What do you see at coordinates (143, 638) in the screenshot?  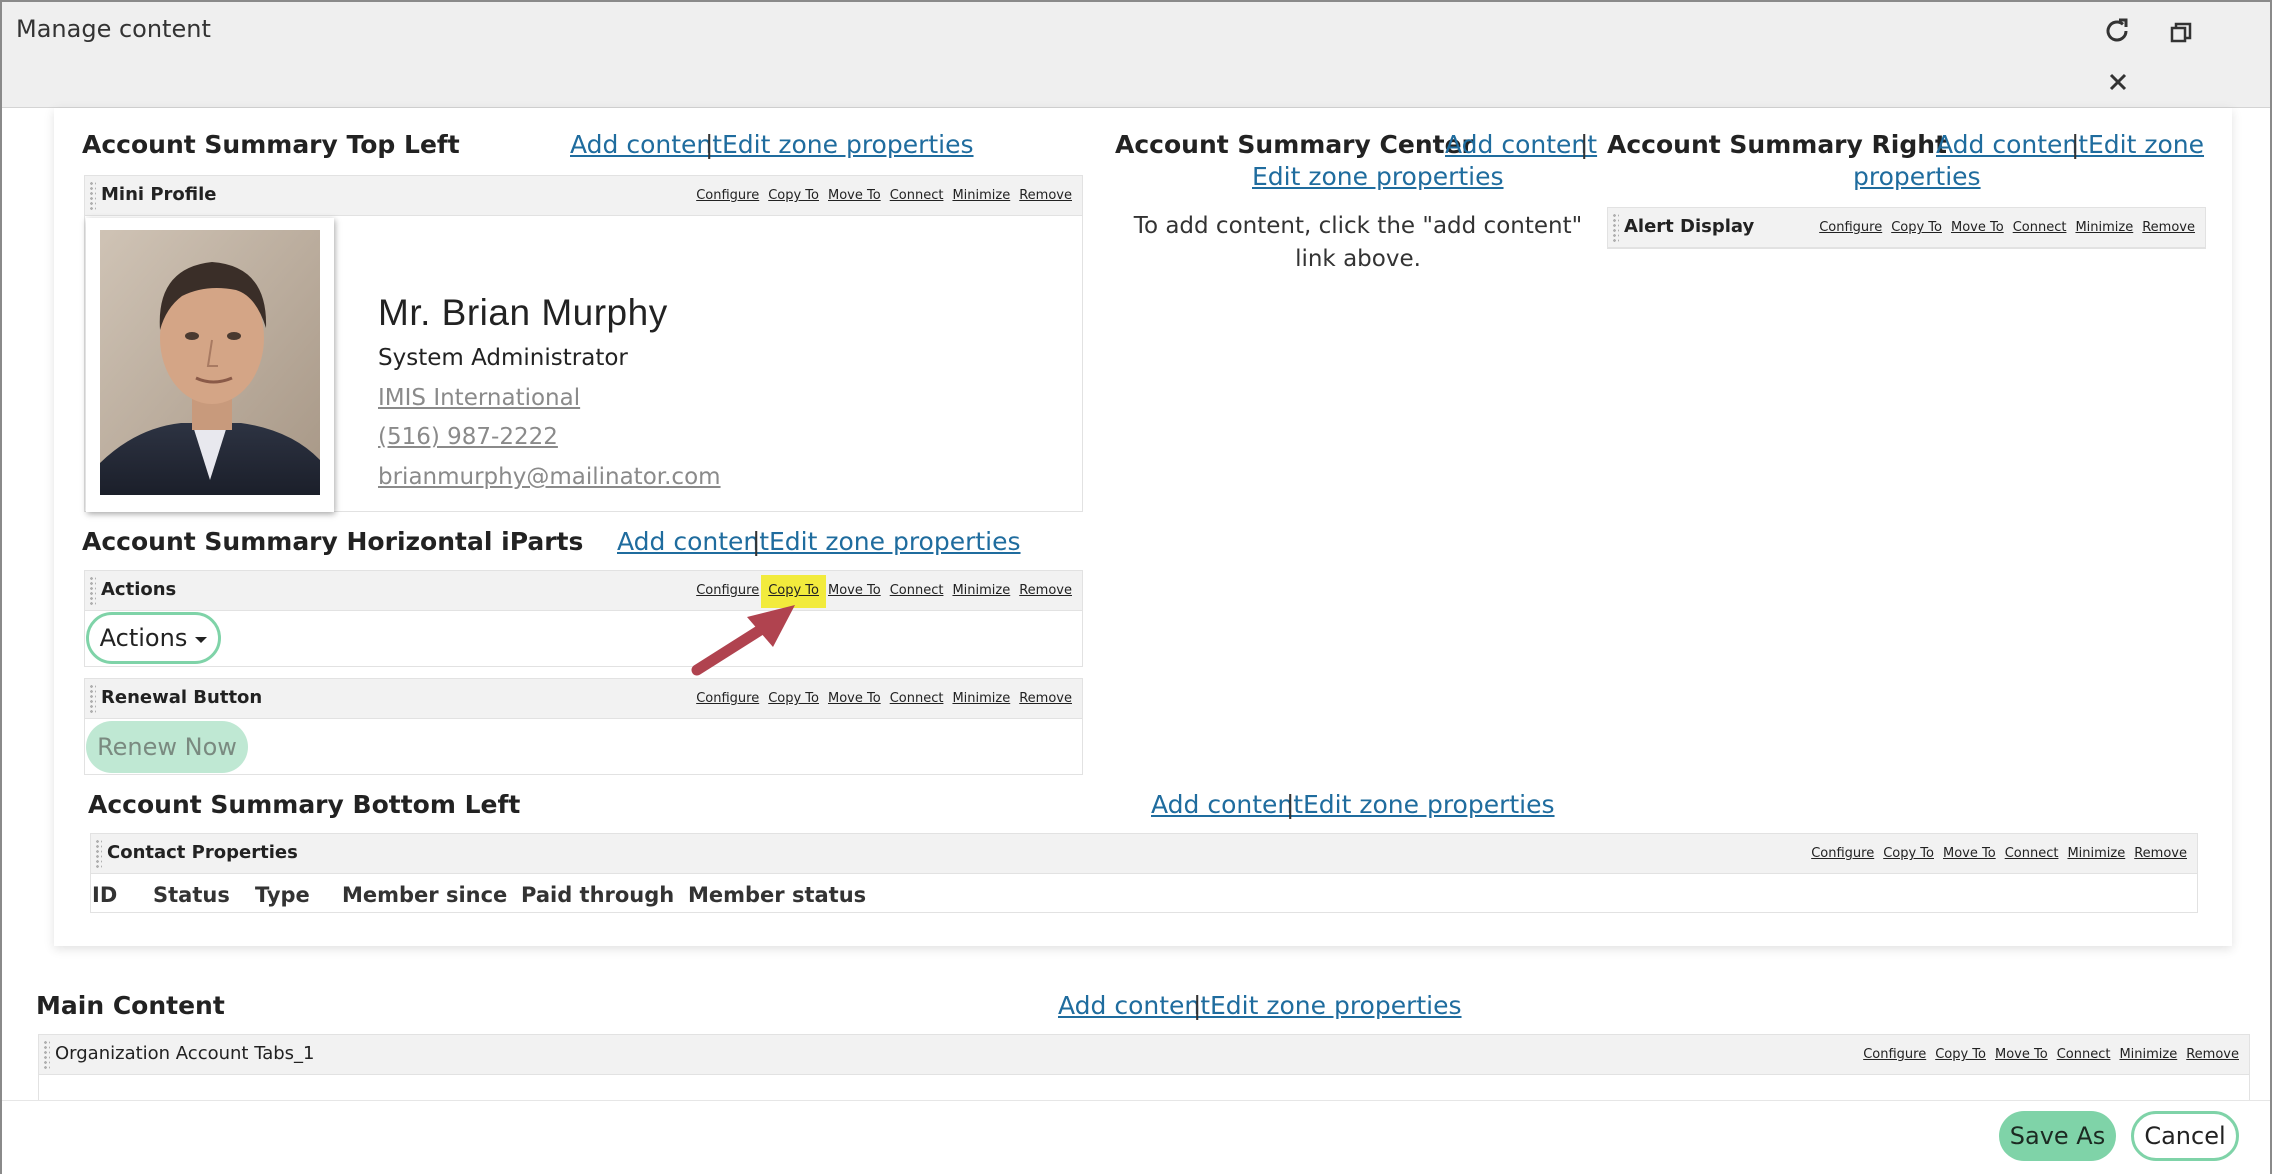 I see `actions-dropdown-label: Actions` at bounding box center [143, 638].